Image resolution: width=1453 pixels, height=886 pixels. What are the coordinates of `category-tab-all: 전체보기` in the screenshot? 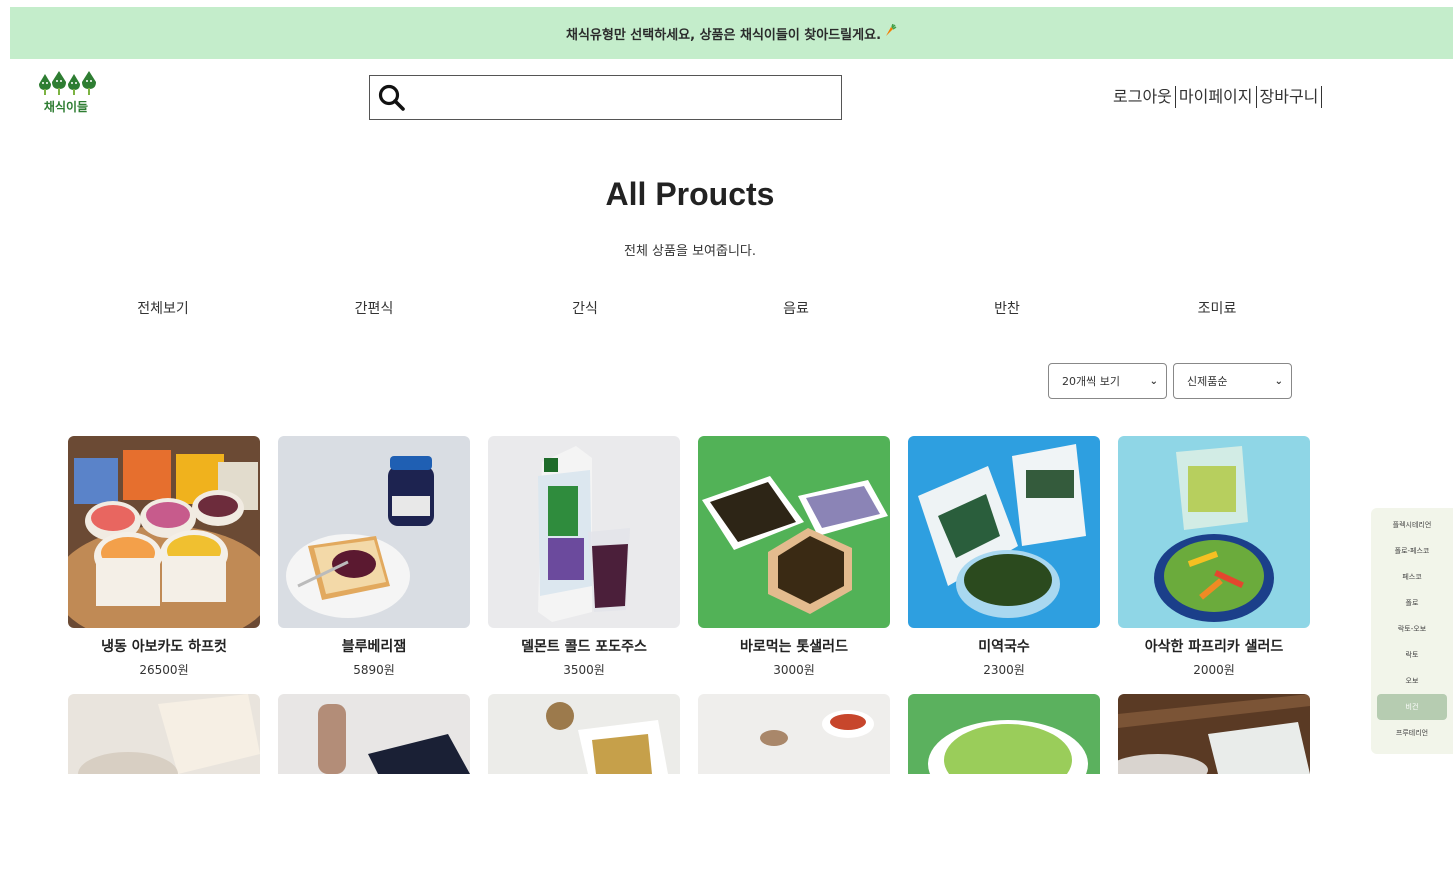 It's located at (163, 308).